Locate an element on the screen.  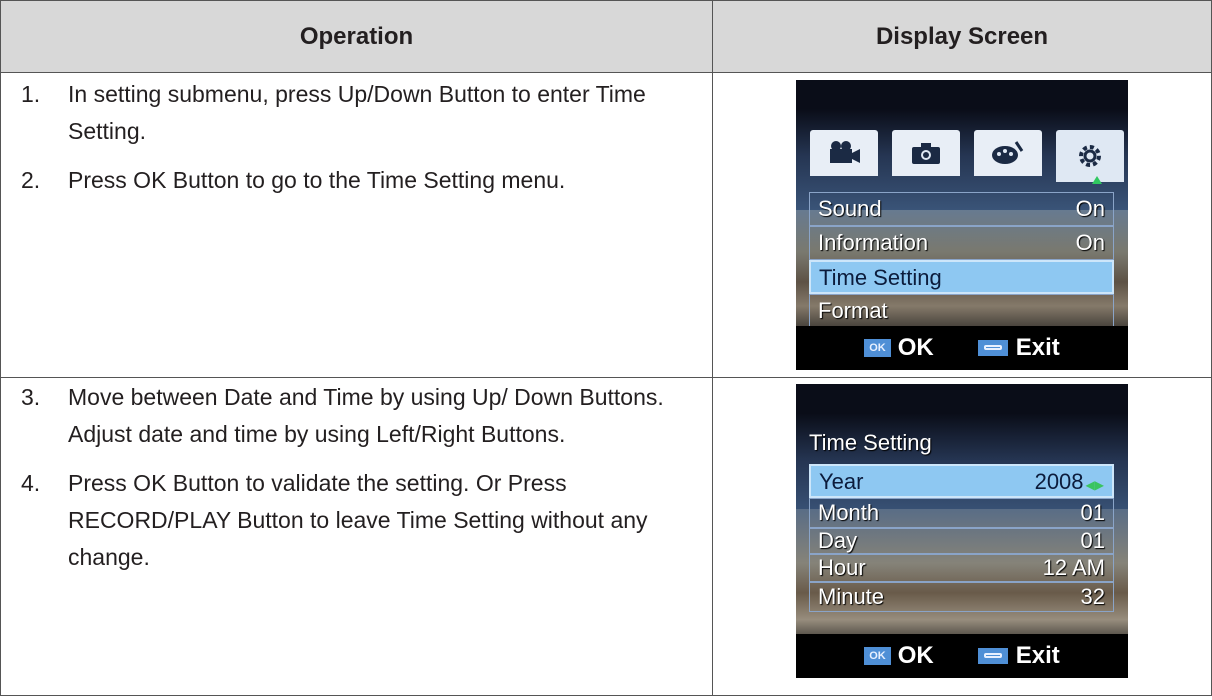
camera-screen-time-setting: Time Setting Year 2008 ◀▶ Month 01 Day 01 is located at coordinates (962, 531).